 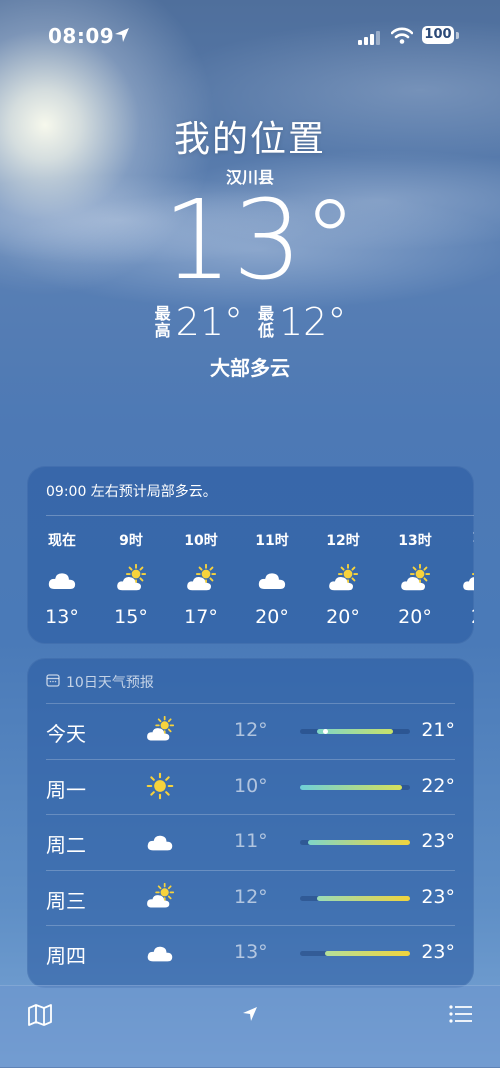 I want to click on hourly-item: 10时 17°, so click(x=201, y=579).